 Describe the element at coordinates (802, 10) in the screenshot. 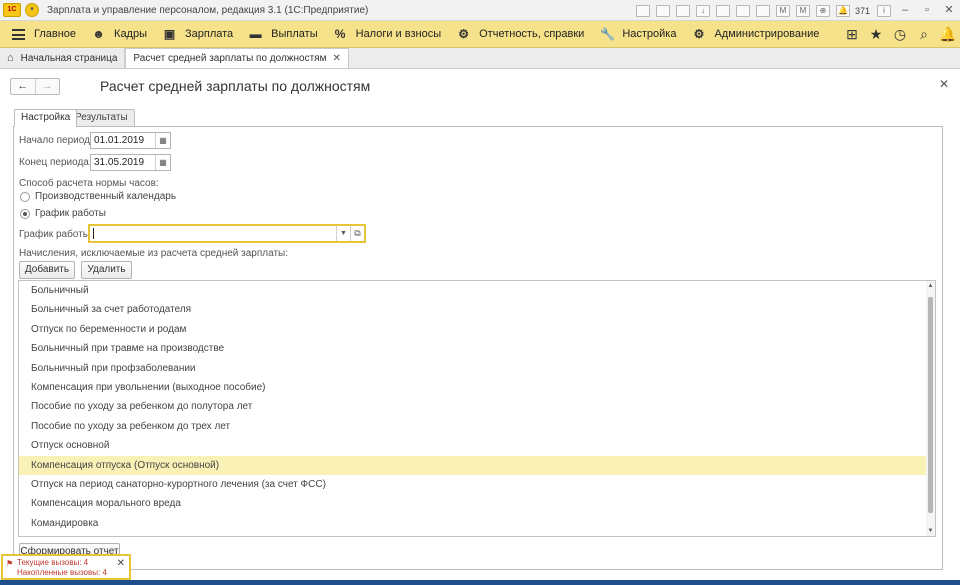

I see `m-minus-icon: M` at that location.